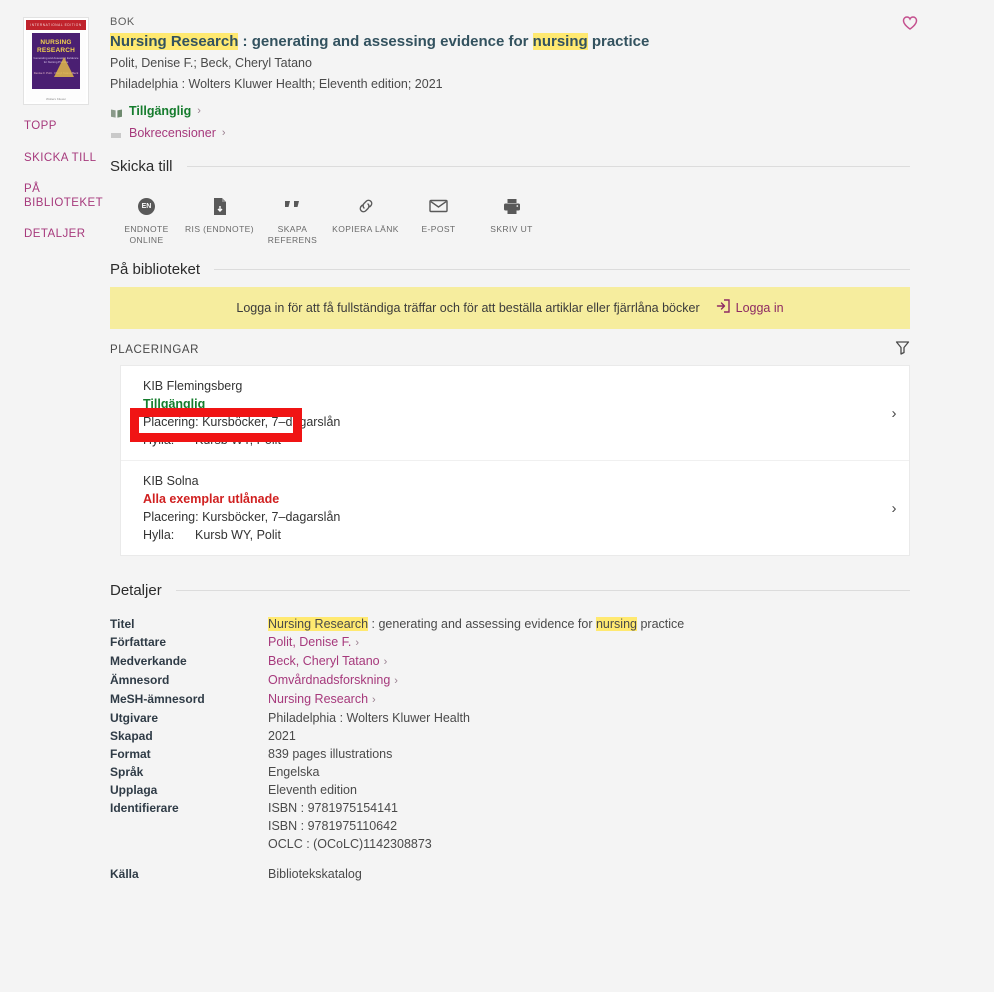 Image resolution: width=994 pixels, height=992 pixels. I want to click on details-row-amnesord: Ämnesord Omvårdnadsforskning ›, so click(510, 680).